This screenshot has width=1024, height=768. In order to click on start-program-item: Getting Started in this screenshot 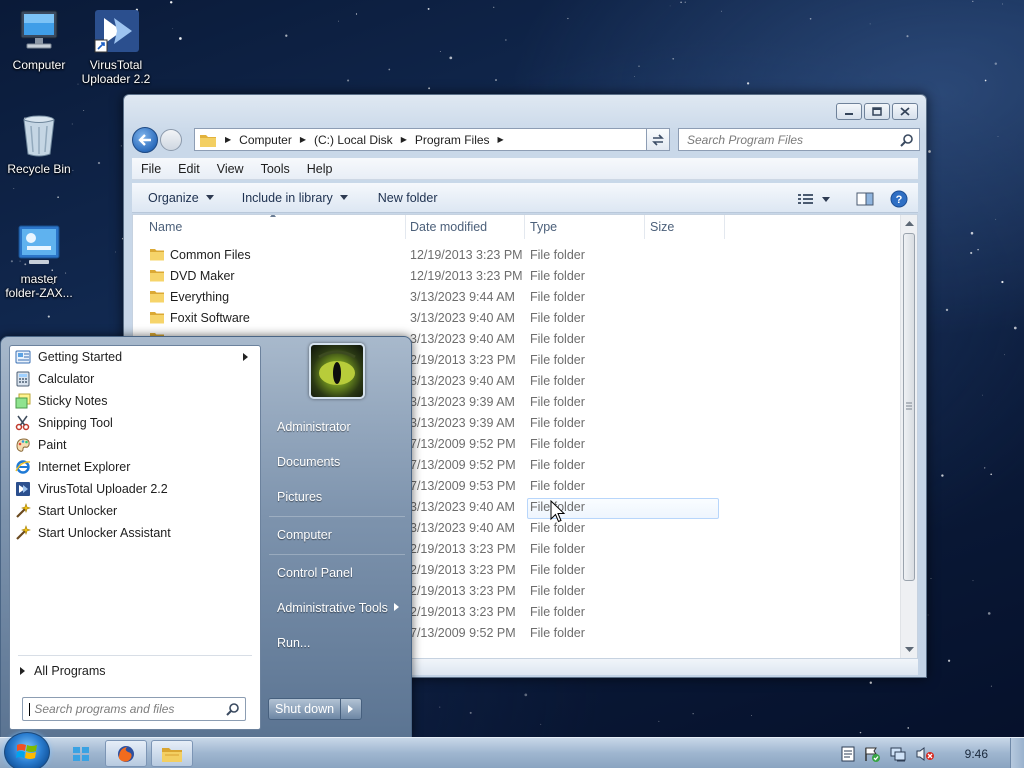, I will do `click(136, 357)`.